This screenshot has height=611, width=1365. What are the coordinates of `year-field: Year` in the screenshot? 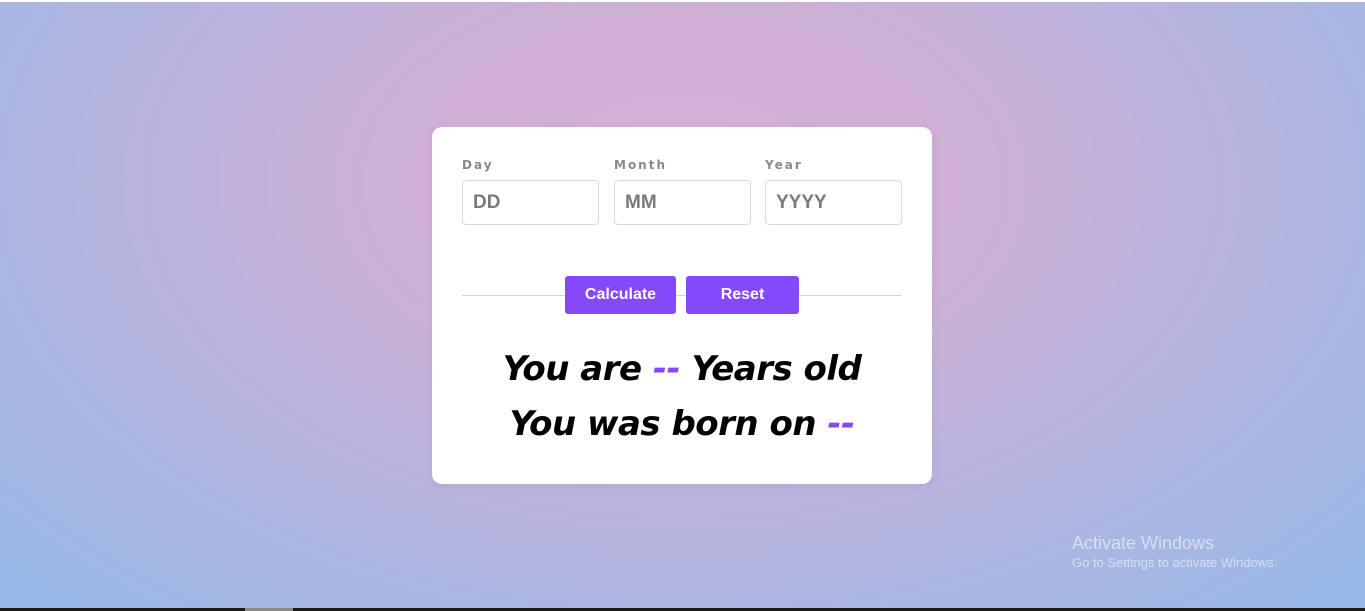 It's located at (833, 191).